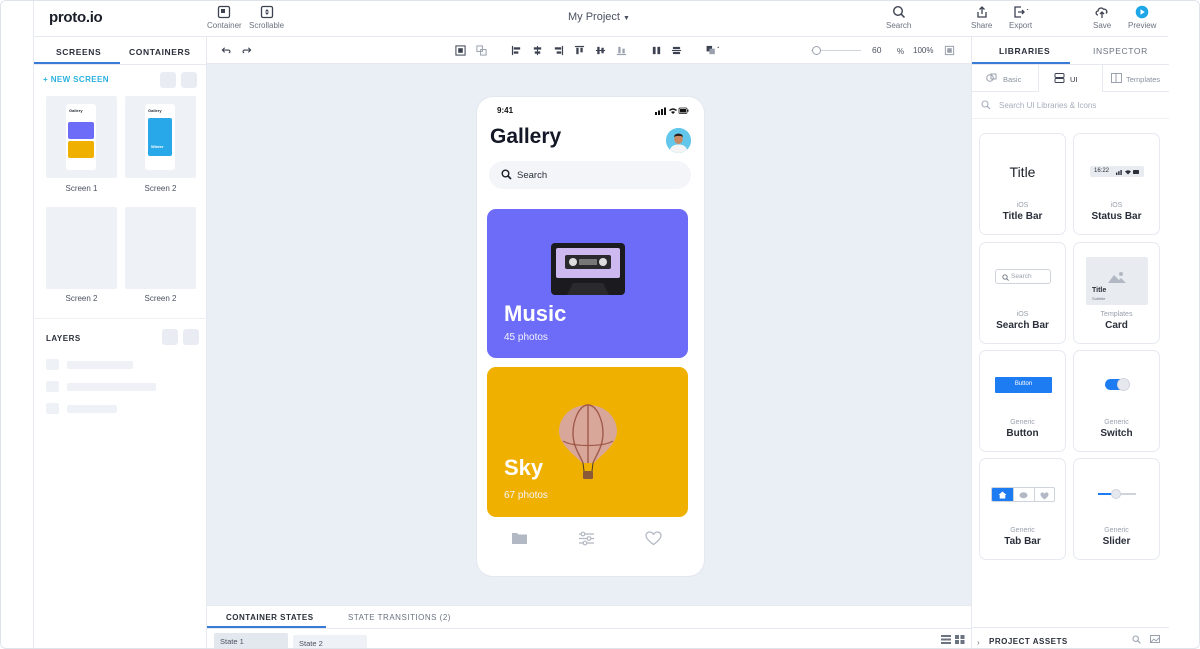 The width and height of the screenshot is (1200, 649). What do you see at coordinates (1116, 293) in the screenshot?
I see `library-item-card: Title Subtitle Templates Card` at bounding box center [1116, 293].